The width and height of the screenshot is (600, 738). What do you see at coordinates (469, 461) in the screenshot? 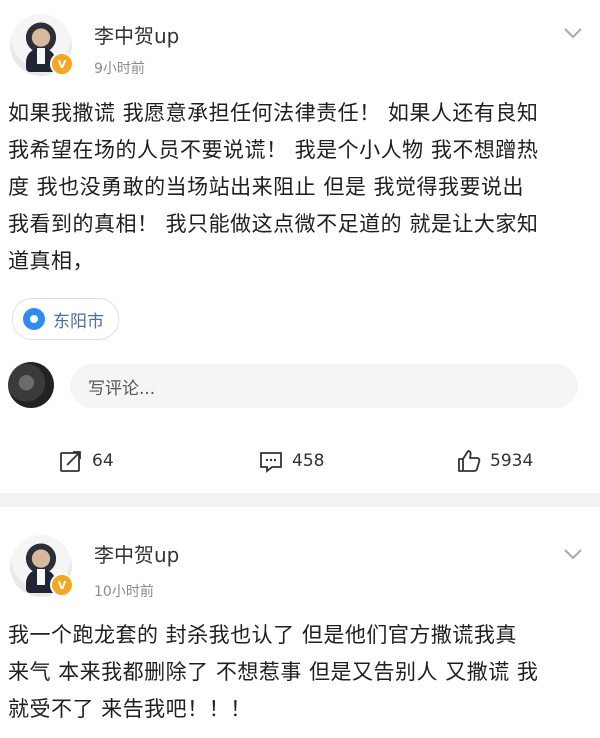
I see `like-icon` at bounding box center [469, 461].